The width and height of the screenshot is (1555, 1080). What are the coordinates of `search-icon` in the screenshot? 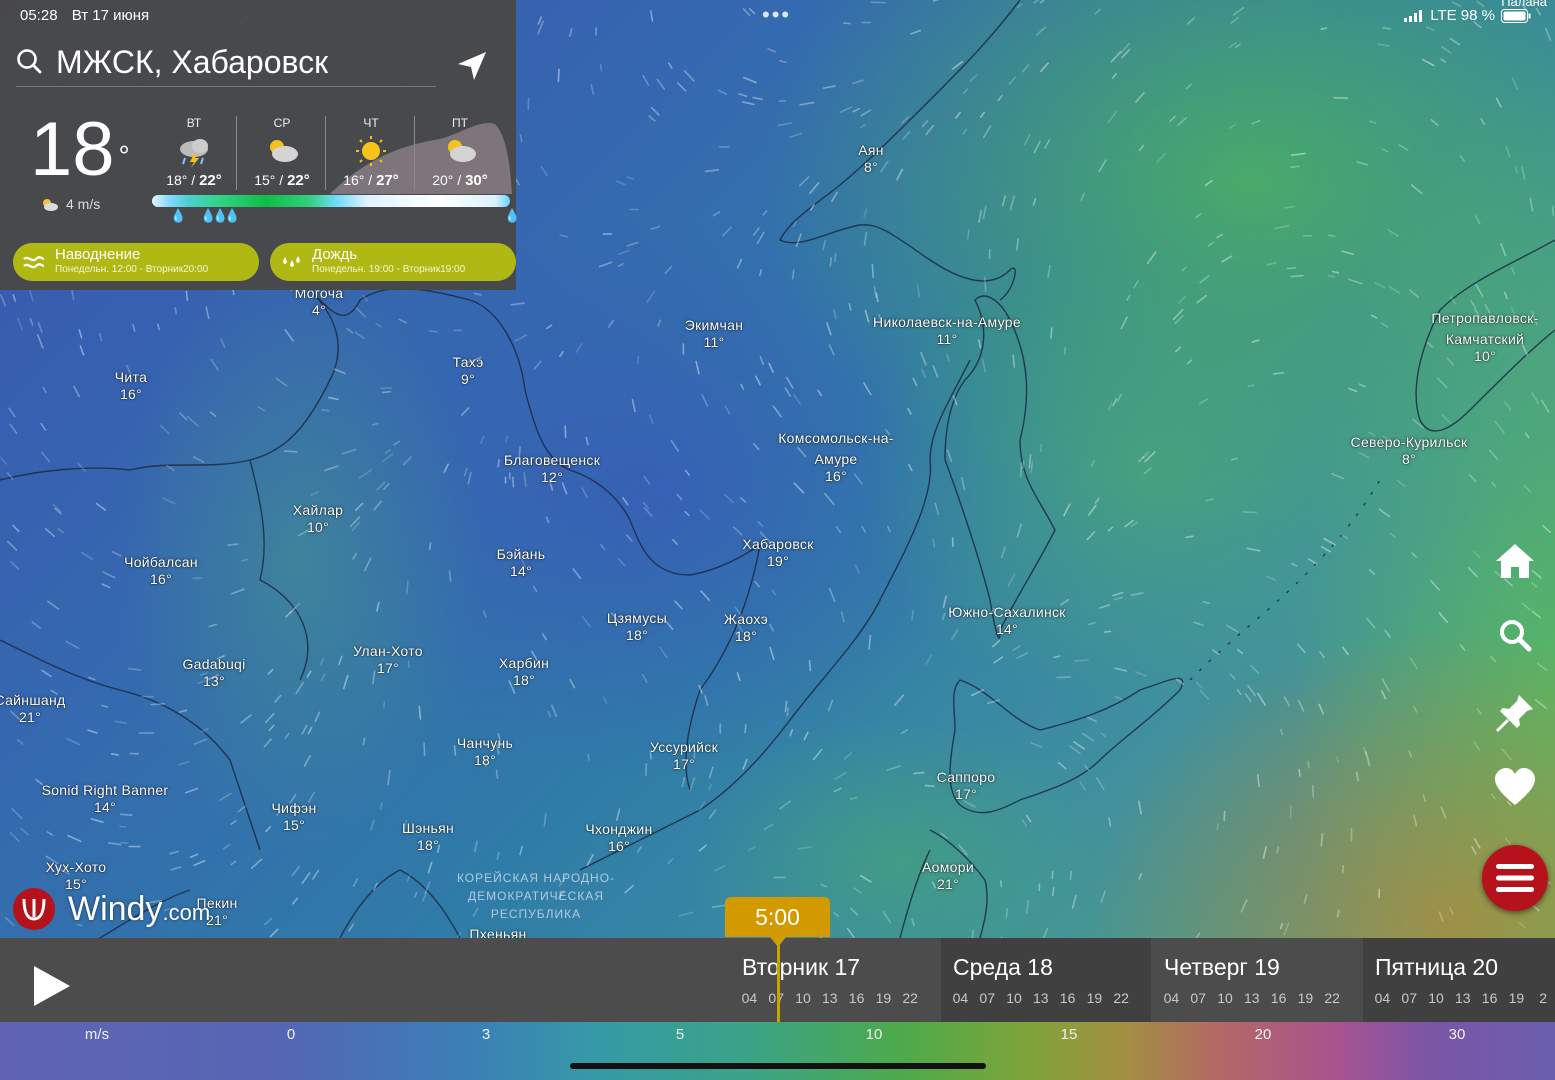 It's located at (29, 61).